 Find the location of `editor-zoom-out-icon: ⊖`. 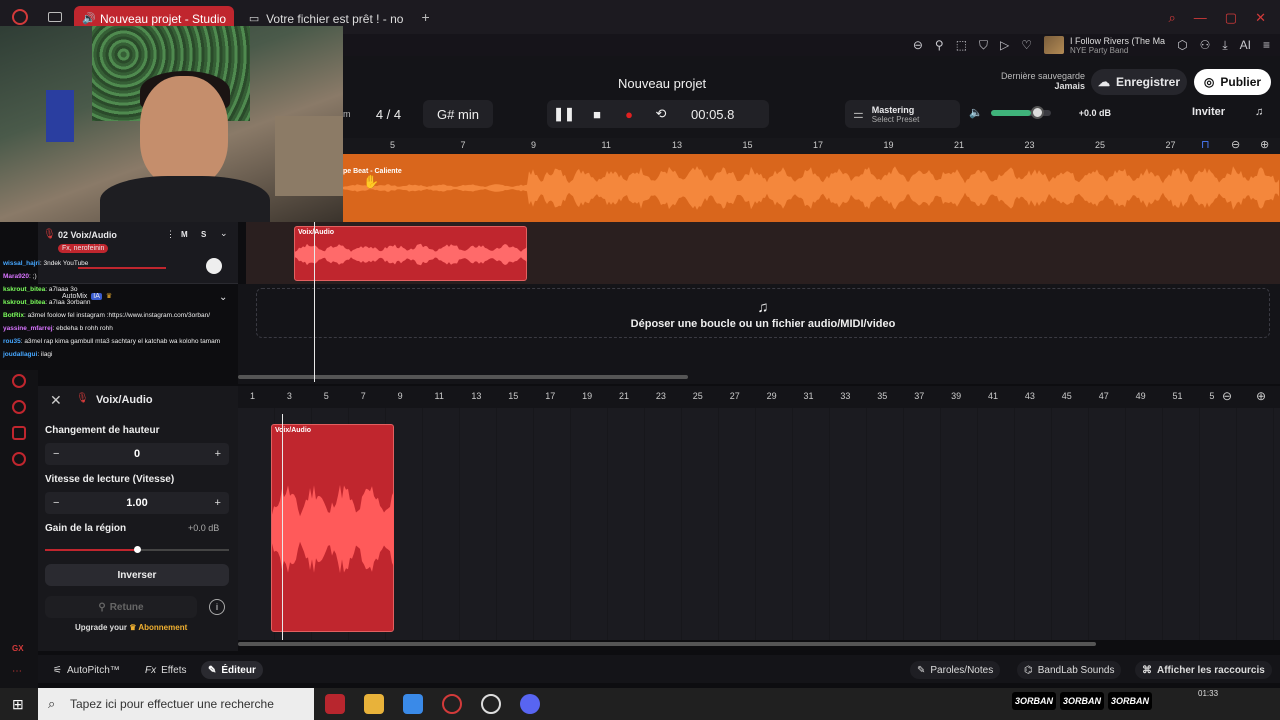

editor-zoom-out-icon: ⊖ is located at coordinates (1227, 396).